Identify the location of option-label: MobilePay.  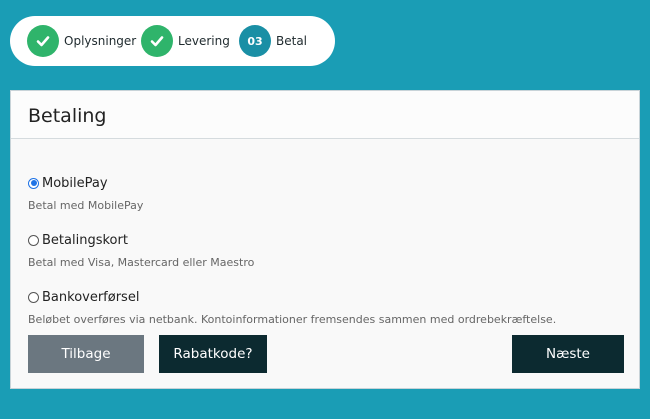
(75, 183).